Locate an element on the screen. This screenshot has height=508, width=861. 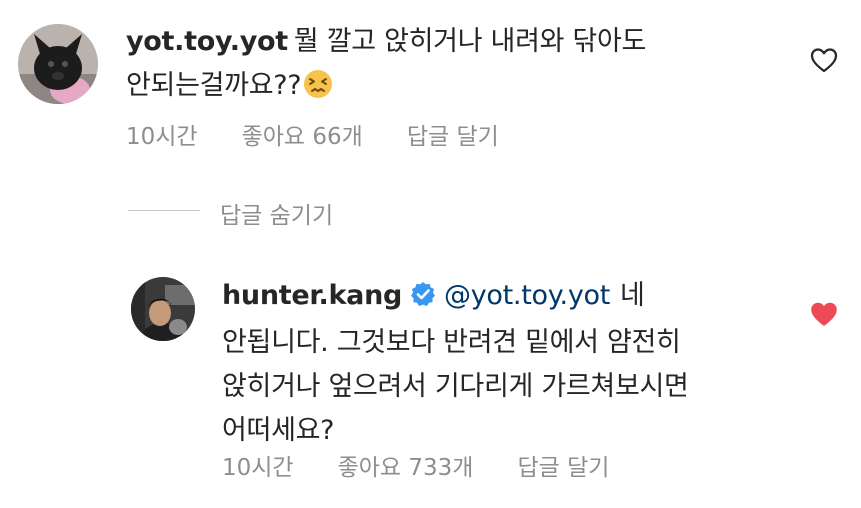
comment-timestamp: 10시간 is located at coordinates (162, 137).